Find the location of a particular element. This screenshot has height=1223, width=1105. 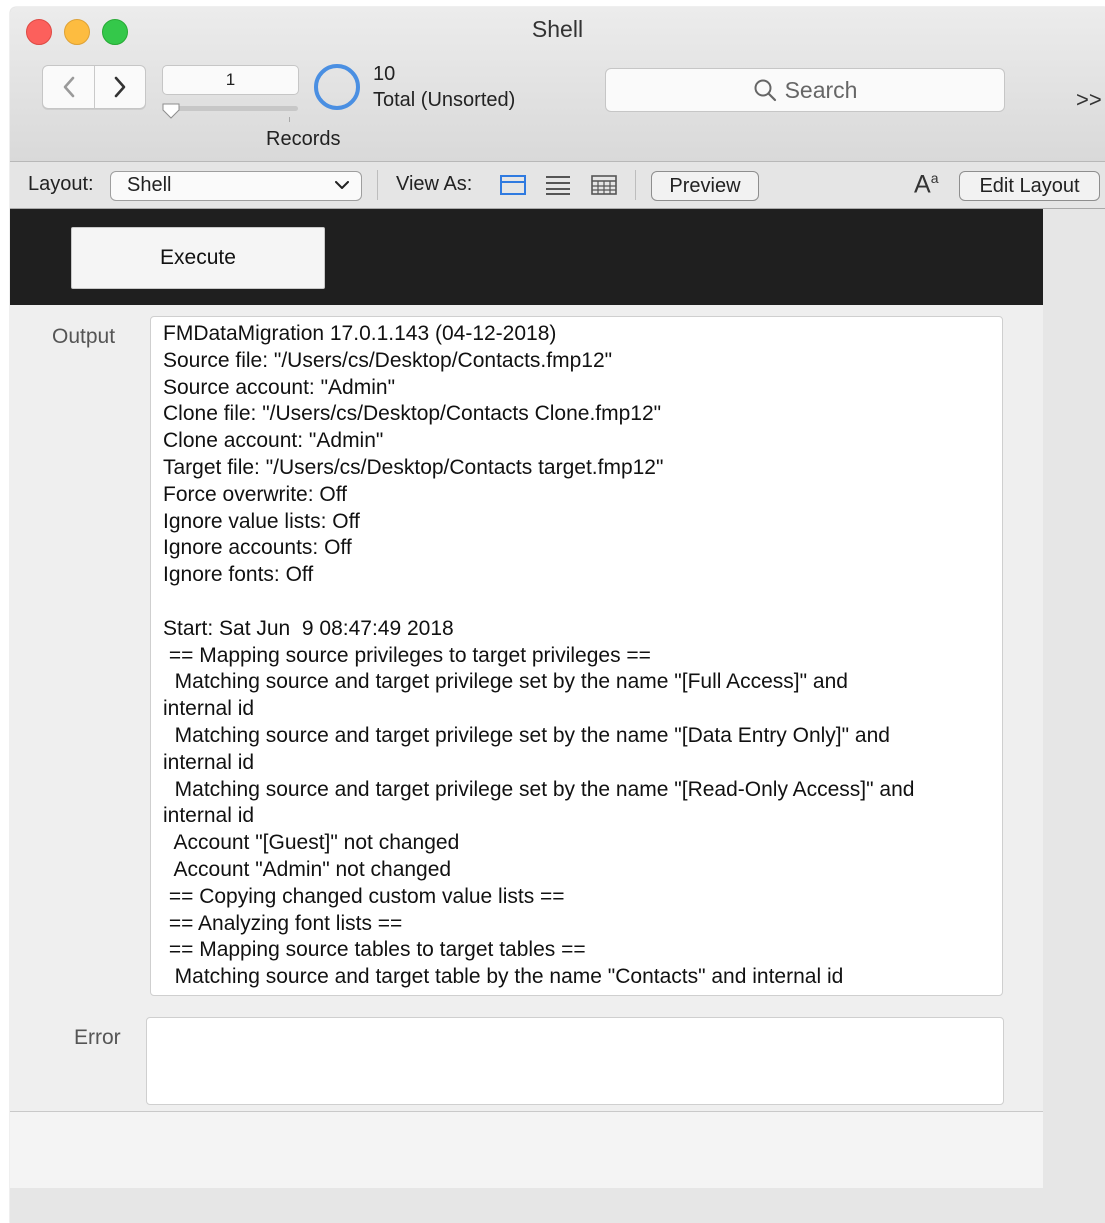

output-line: == Copying changed custom value lists == is located at coordinates (364, 896).